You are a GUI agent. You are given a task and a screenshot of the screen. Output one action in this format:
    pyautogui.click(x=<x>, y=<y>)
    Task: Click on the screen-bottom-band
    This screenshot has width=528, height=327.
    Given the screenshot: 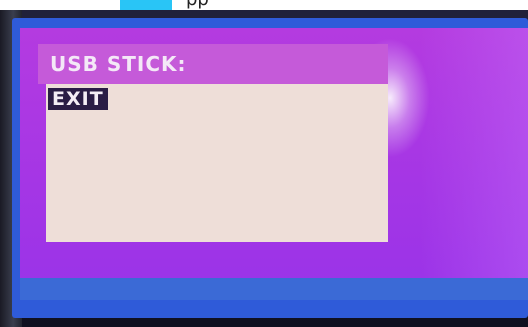 What is the action you would take?
    pyautogui.click(x=274, y=289)
    